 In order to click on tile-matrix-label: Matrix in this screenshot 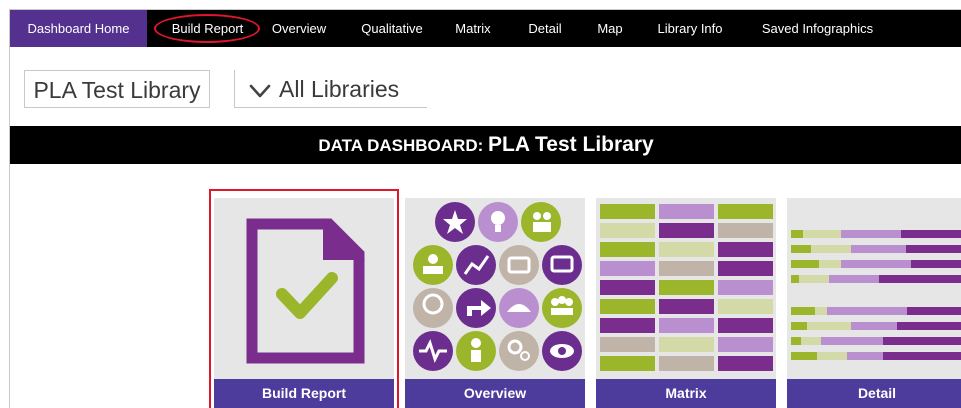, I will do `click(686, 393)`.